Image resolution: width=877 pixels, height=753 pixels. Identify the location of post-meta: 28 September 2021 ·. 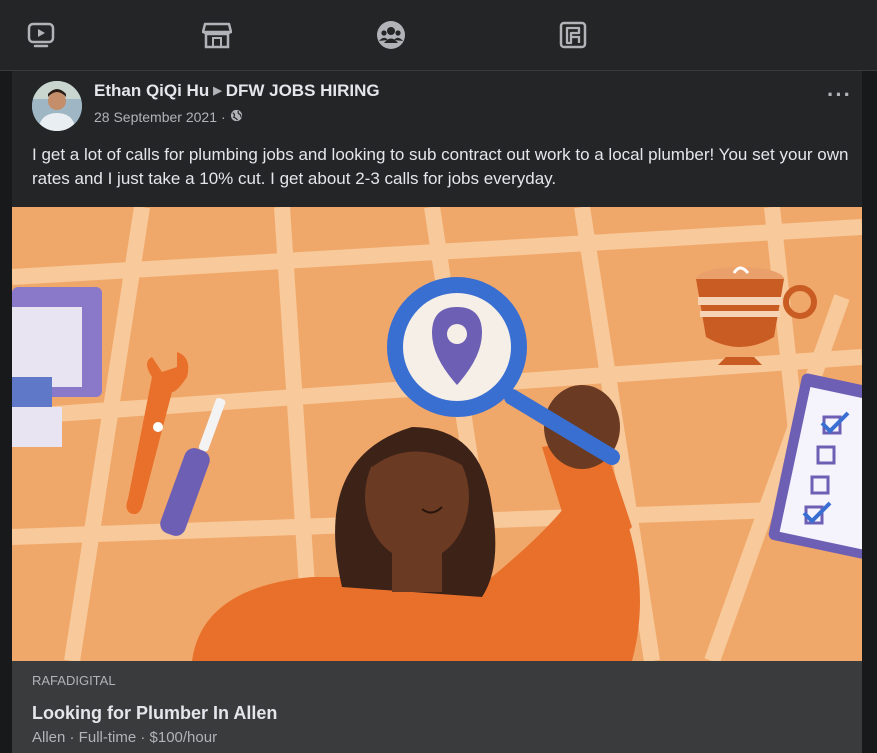
(168, 117).